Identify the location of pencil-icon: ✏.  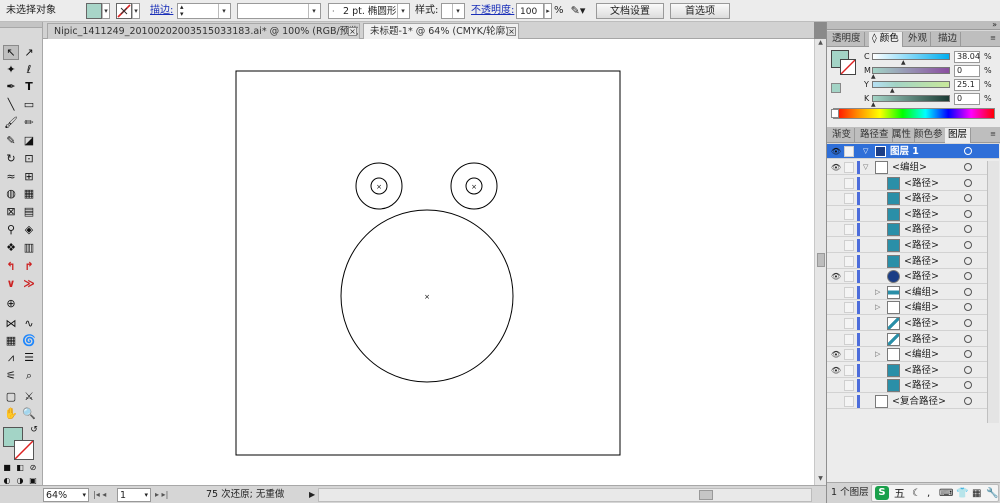
(29, 122).